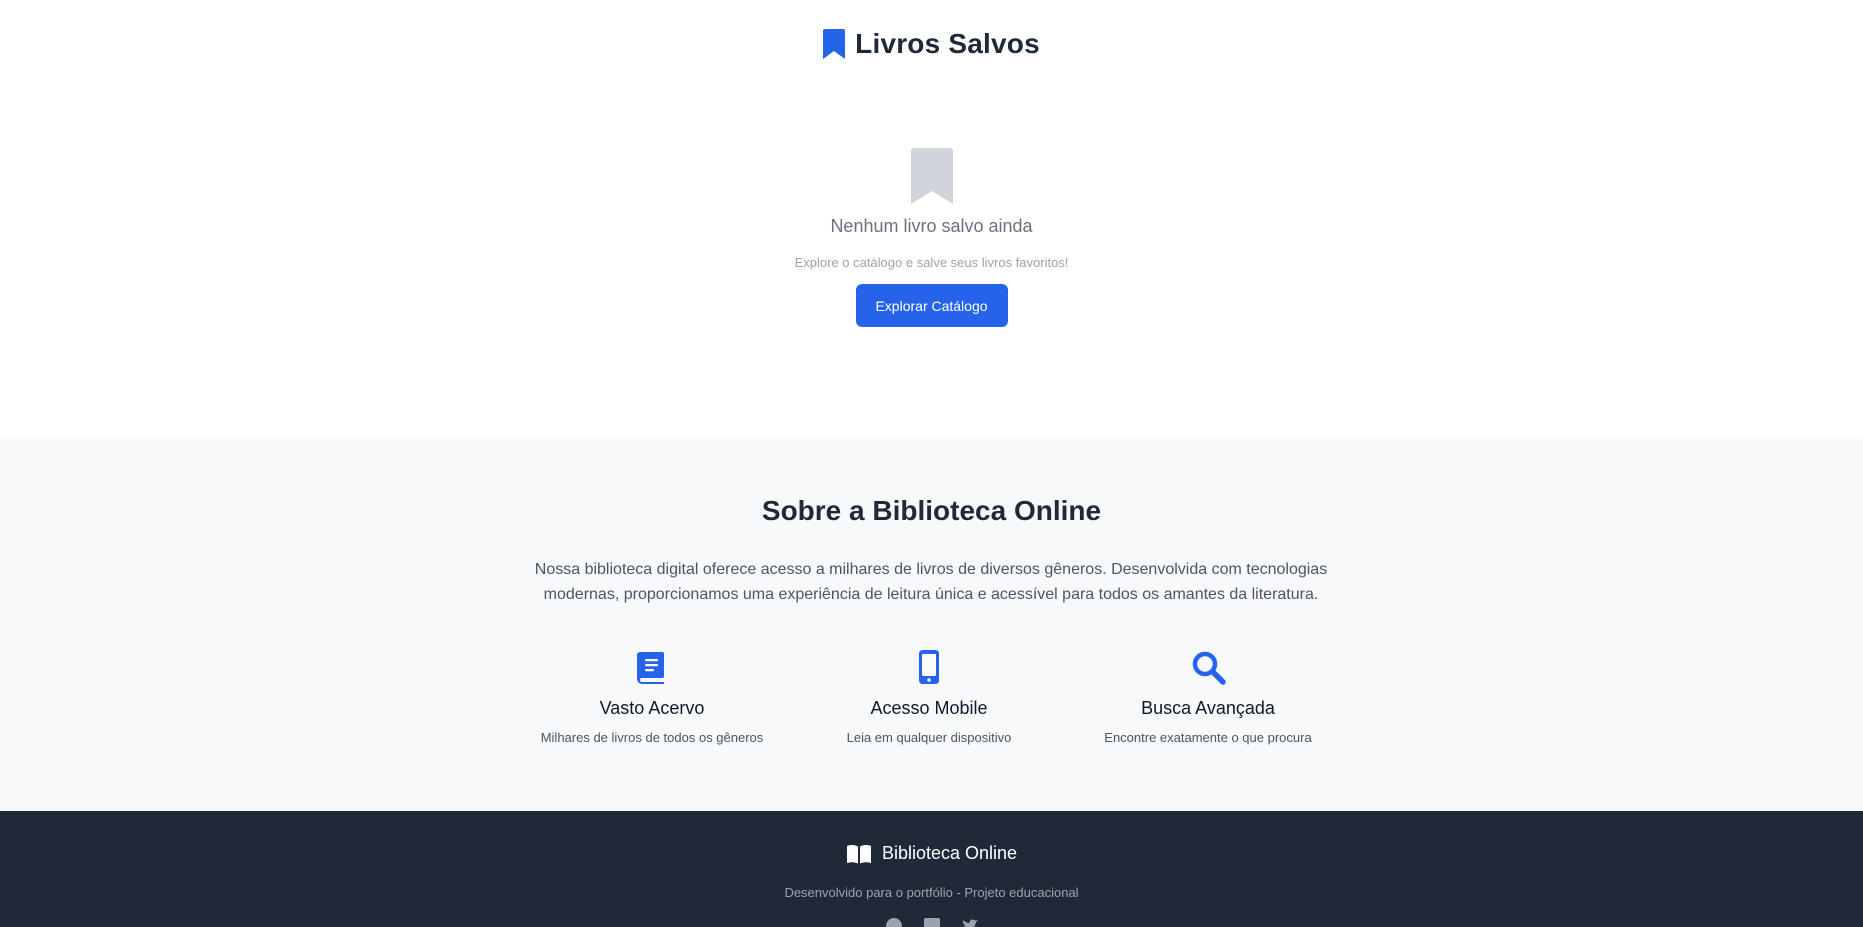 This screenshot has height=927, width=1863. What do you see at coordinates (1209, 668) in the screenshot?
I see `search-icon` at bounding box center [1209, 668].